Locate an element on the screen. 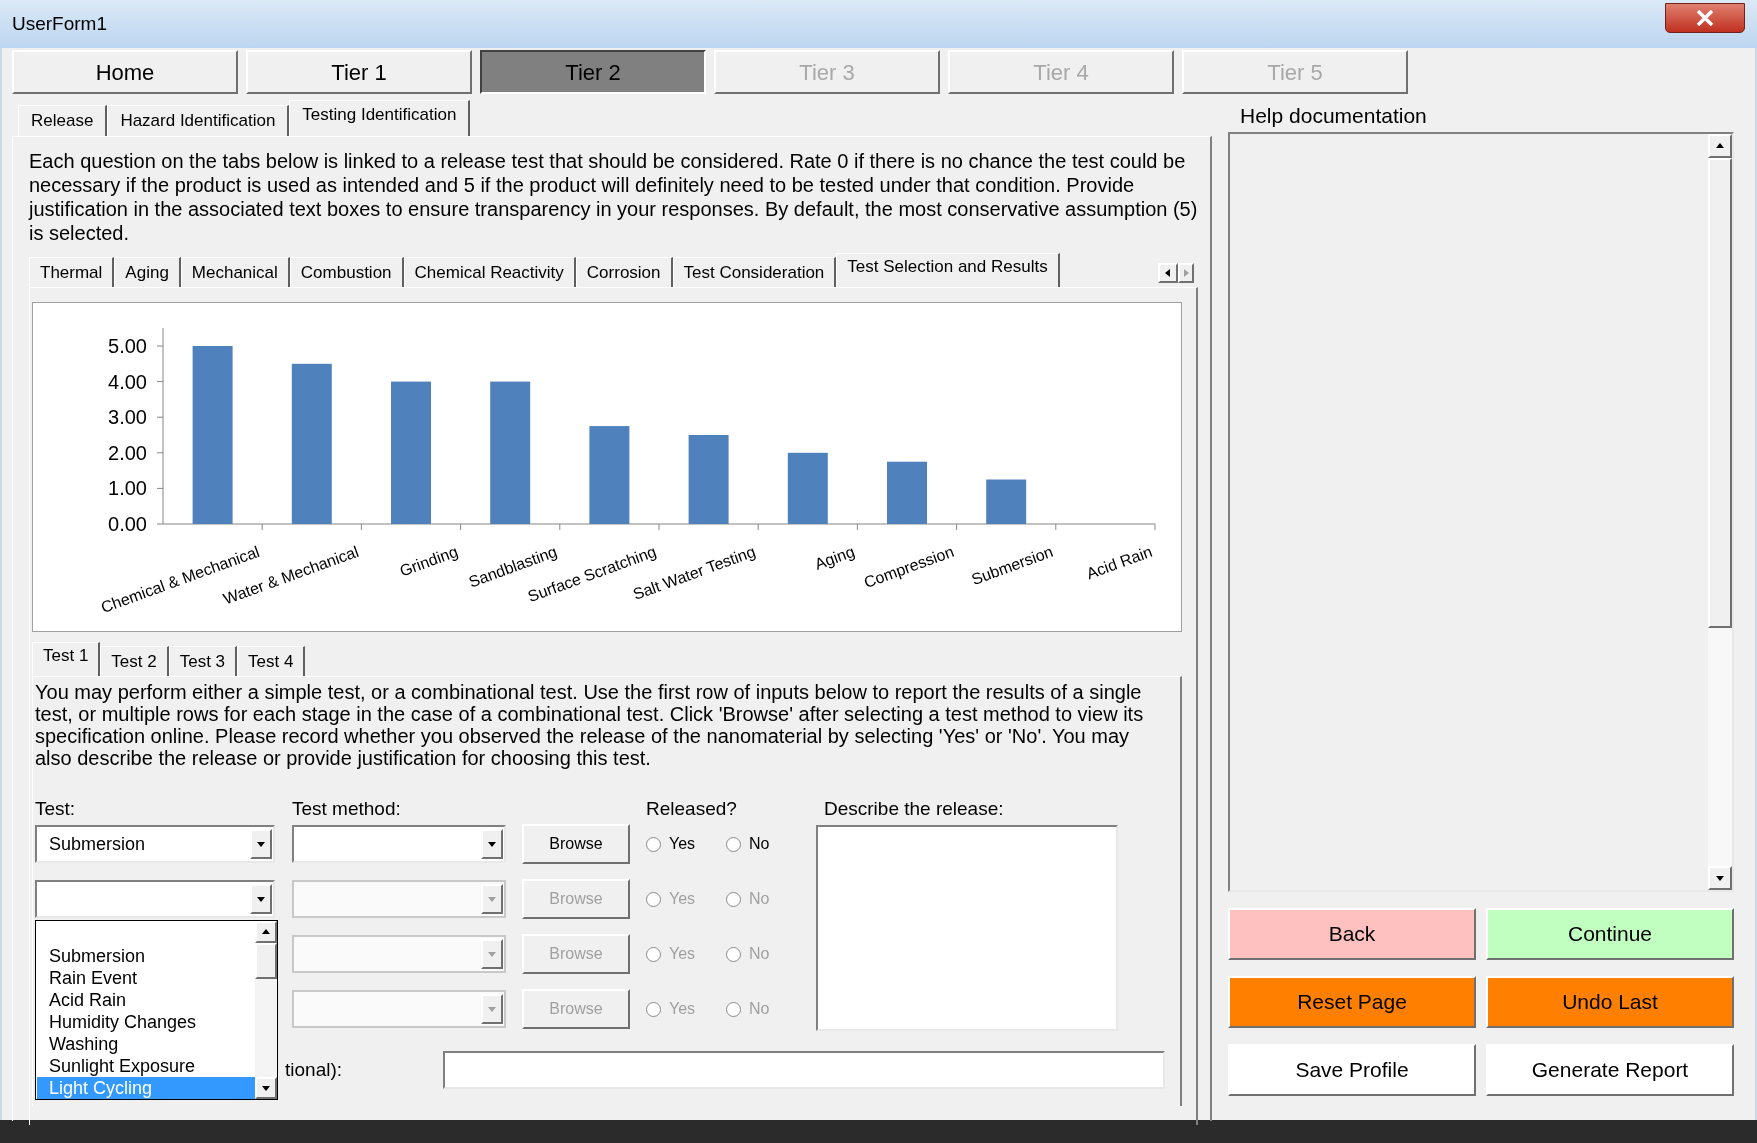  y-tick-label: 2.00 is located at coordinates (127, 452).